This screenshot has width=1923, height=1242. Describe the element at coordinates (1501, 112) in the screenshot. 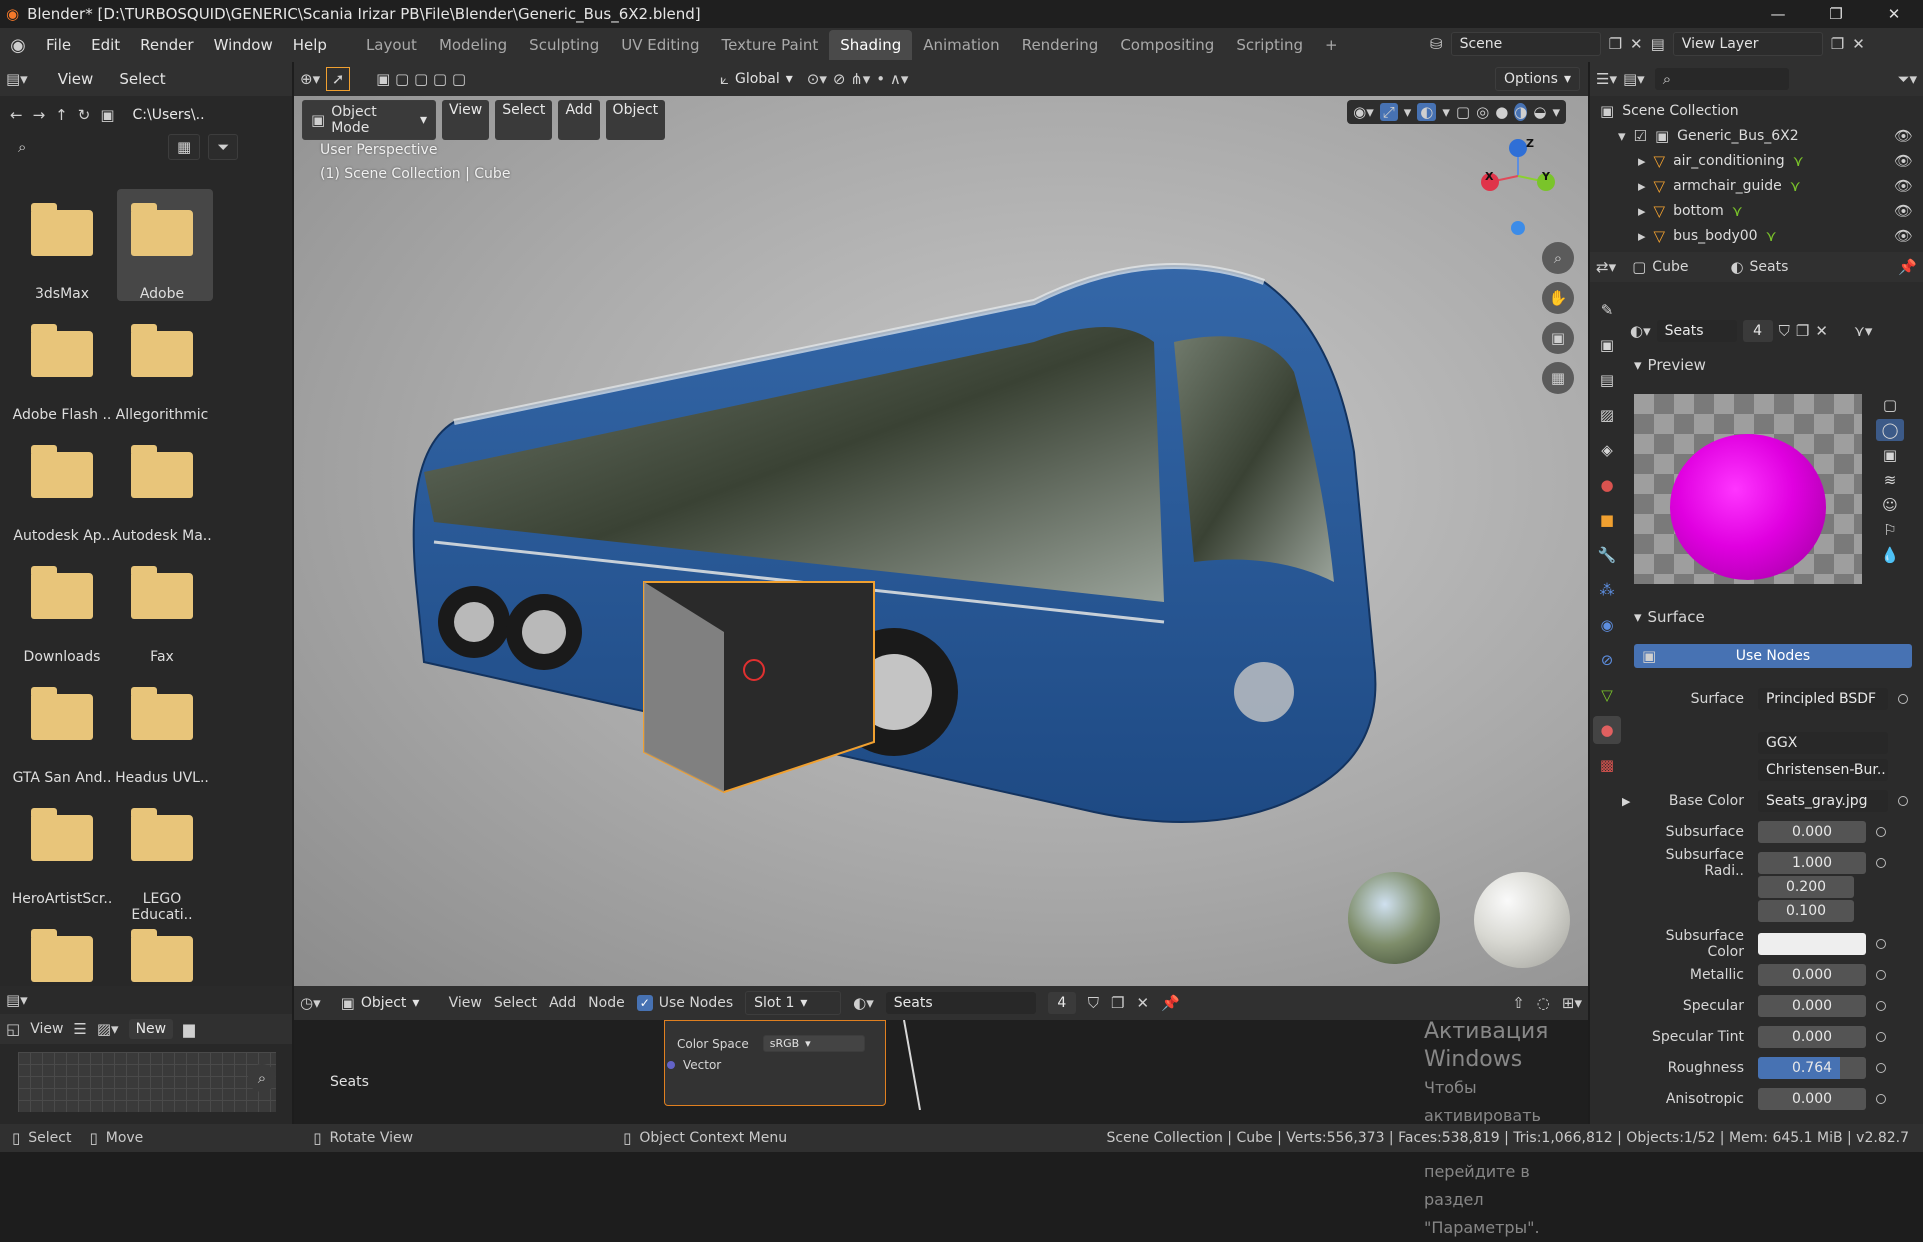

I see `solid-shading-icon: ●` at that location.